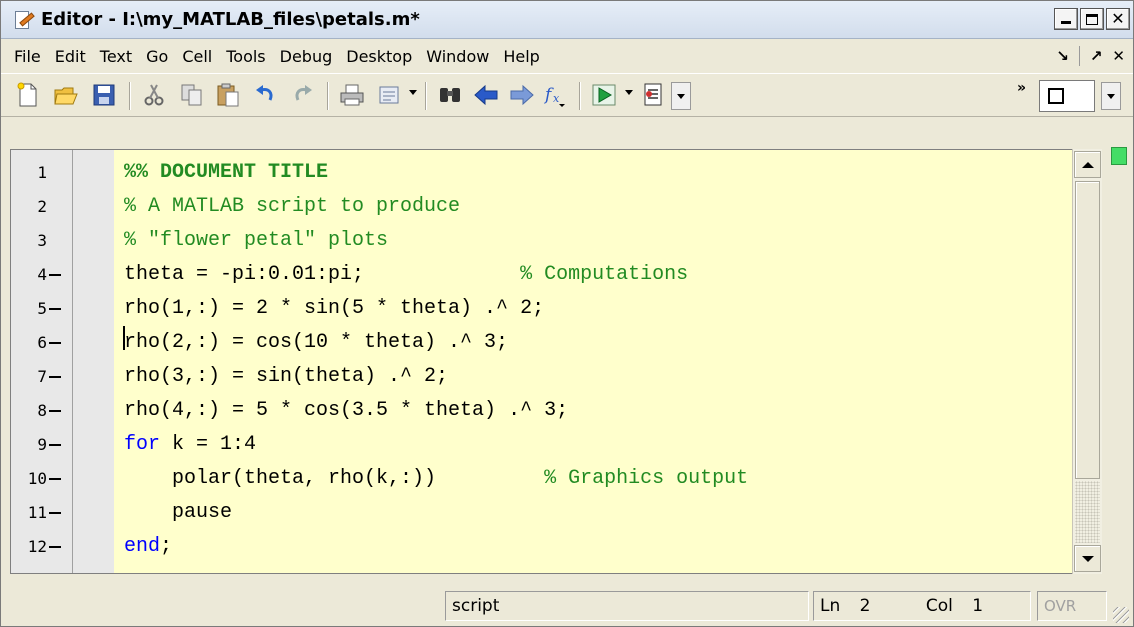  Describe the element at coordinates (1087, 330) in the screenshot. I see `scrollbar-thumb` at that location.